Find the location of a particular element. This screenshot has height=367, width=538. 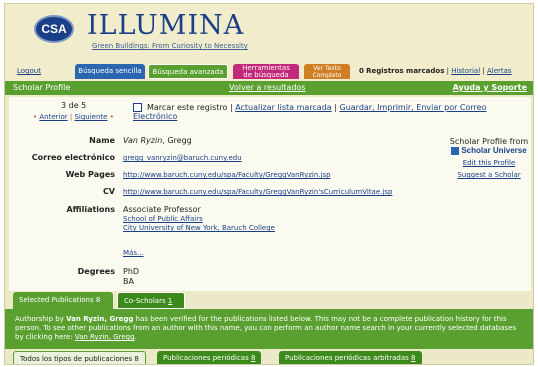

back-to-results-link: Volver a resultados is located at coordinates (267, 87).